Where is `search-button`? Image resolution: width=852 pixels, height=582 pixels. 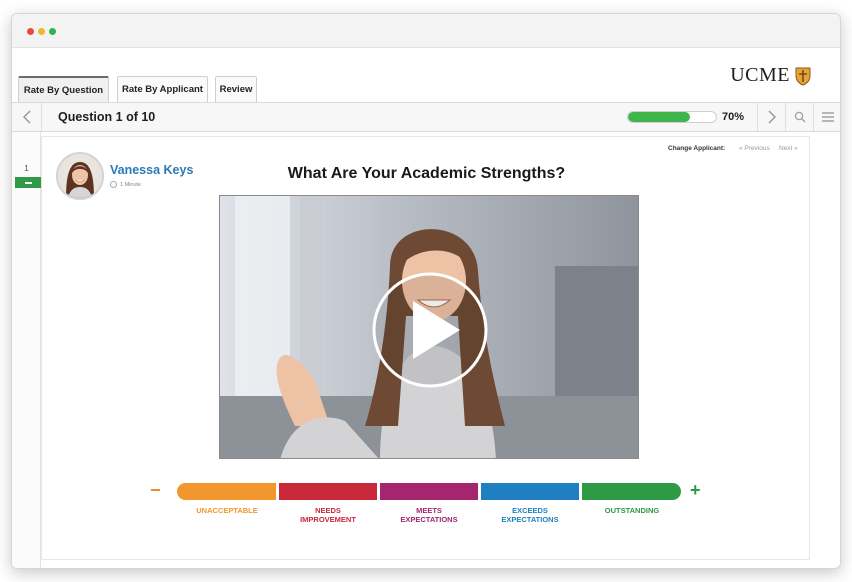 search-button is located at coordinates (799, 117).